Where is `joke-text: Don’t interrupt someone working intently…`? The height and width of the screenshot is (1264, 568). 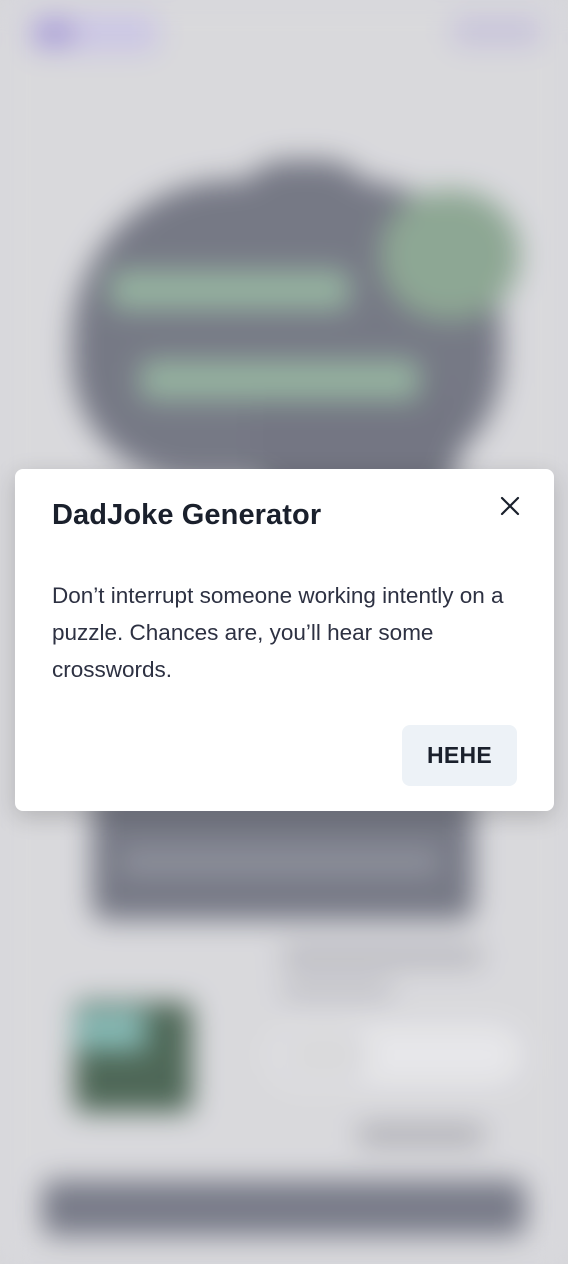 joke-text: Don’t interrupt someone working intently… is located at coordinates (278, 632).